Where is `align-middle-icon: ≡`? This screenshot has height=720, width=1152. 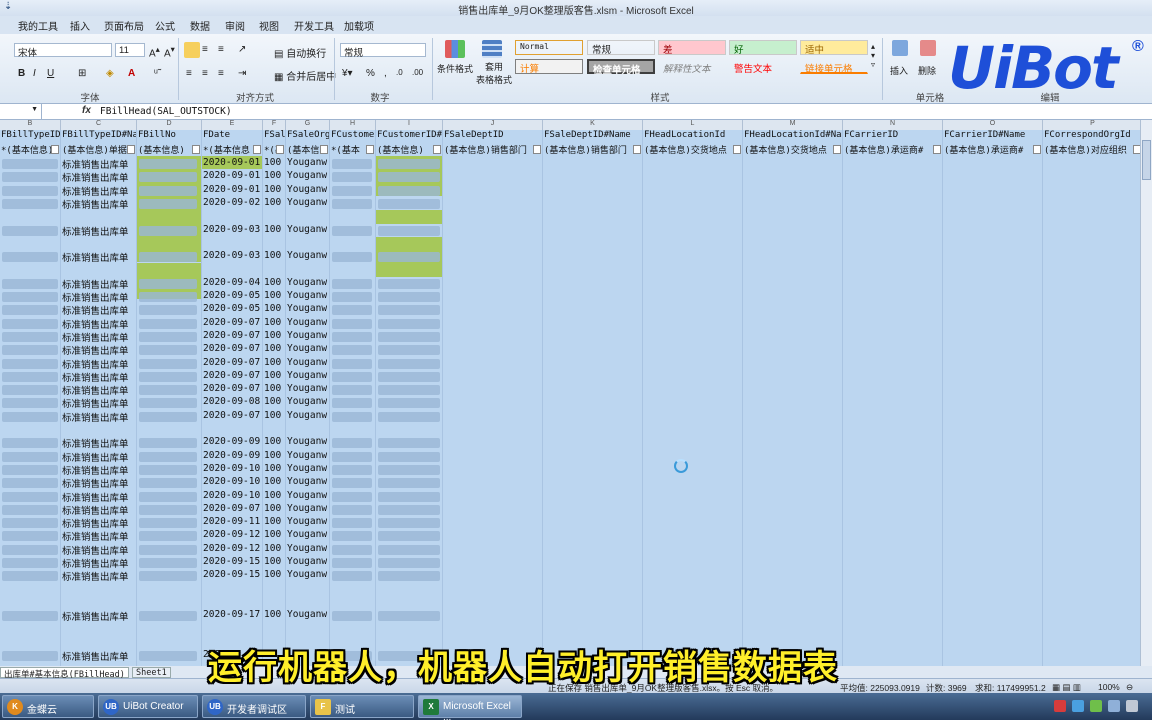 align-middle-icon: ≡ is located at coordinates (205, 49).